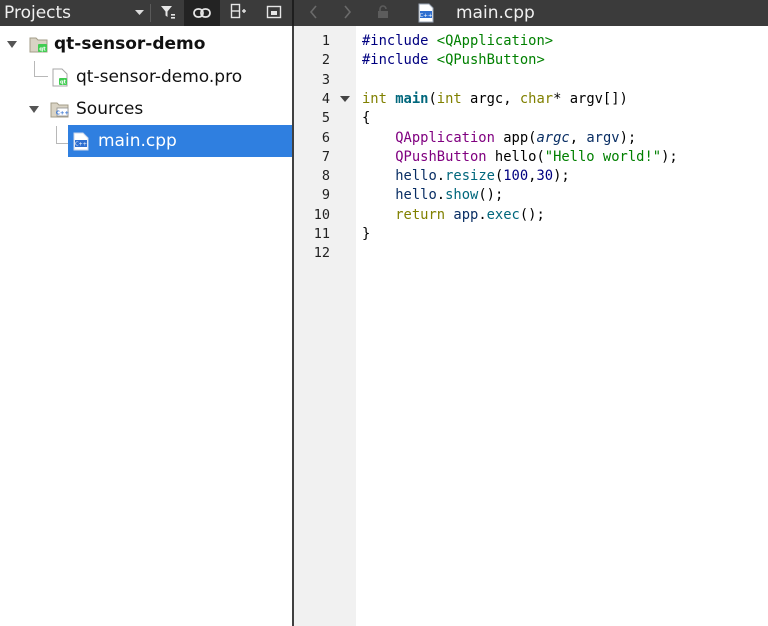  Describe the element at coordinates (325, 41) in the screenshot. I see `line-number: 1` at that location.